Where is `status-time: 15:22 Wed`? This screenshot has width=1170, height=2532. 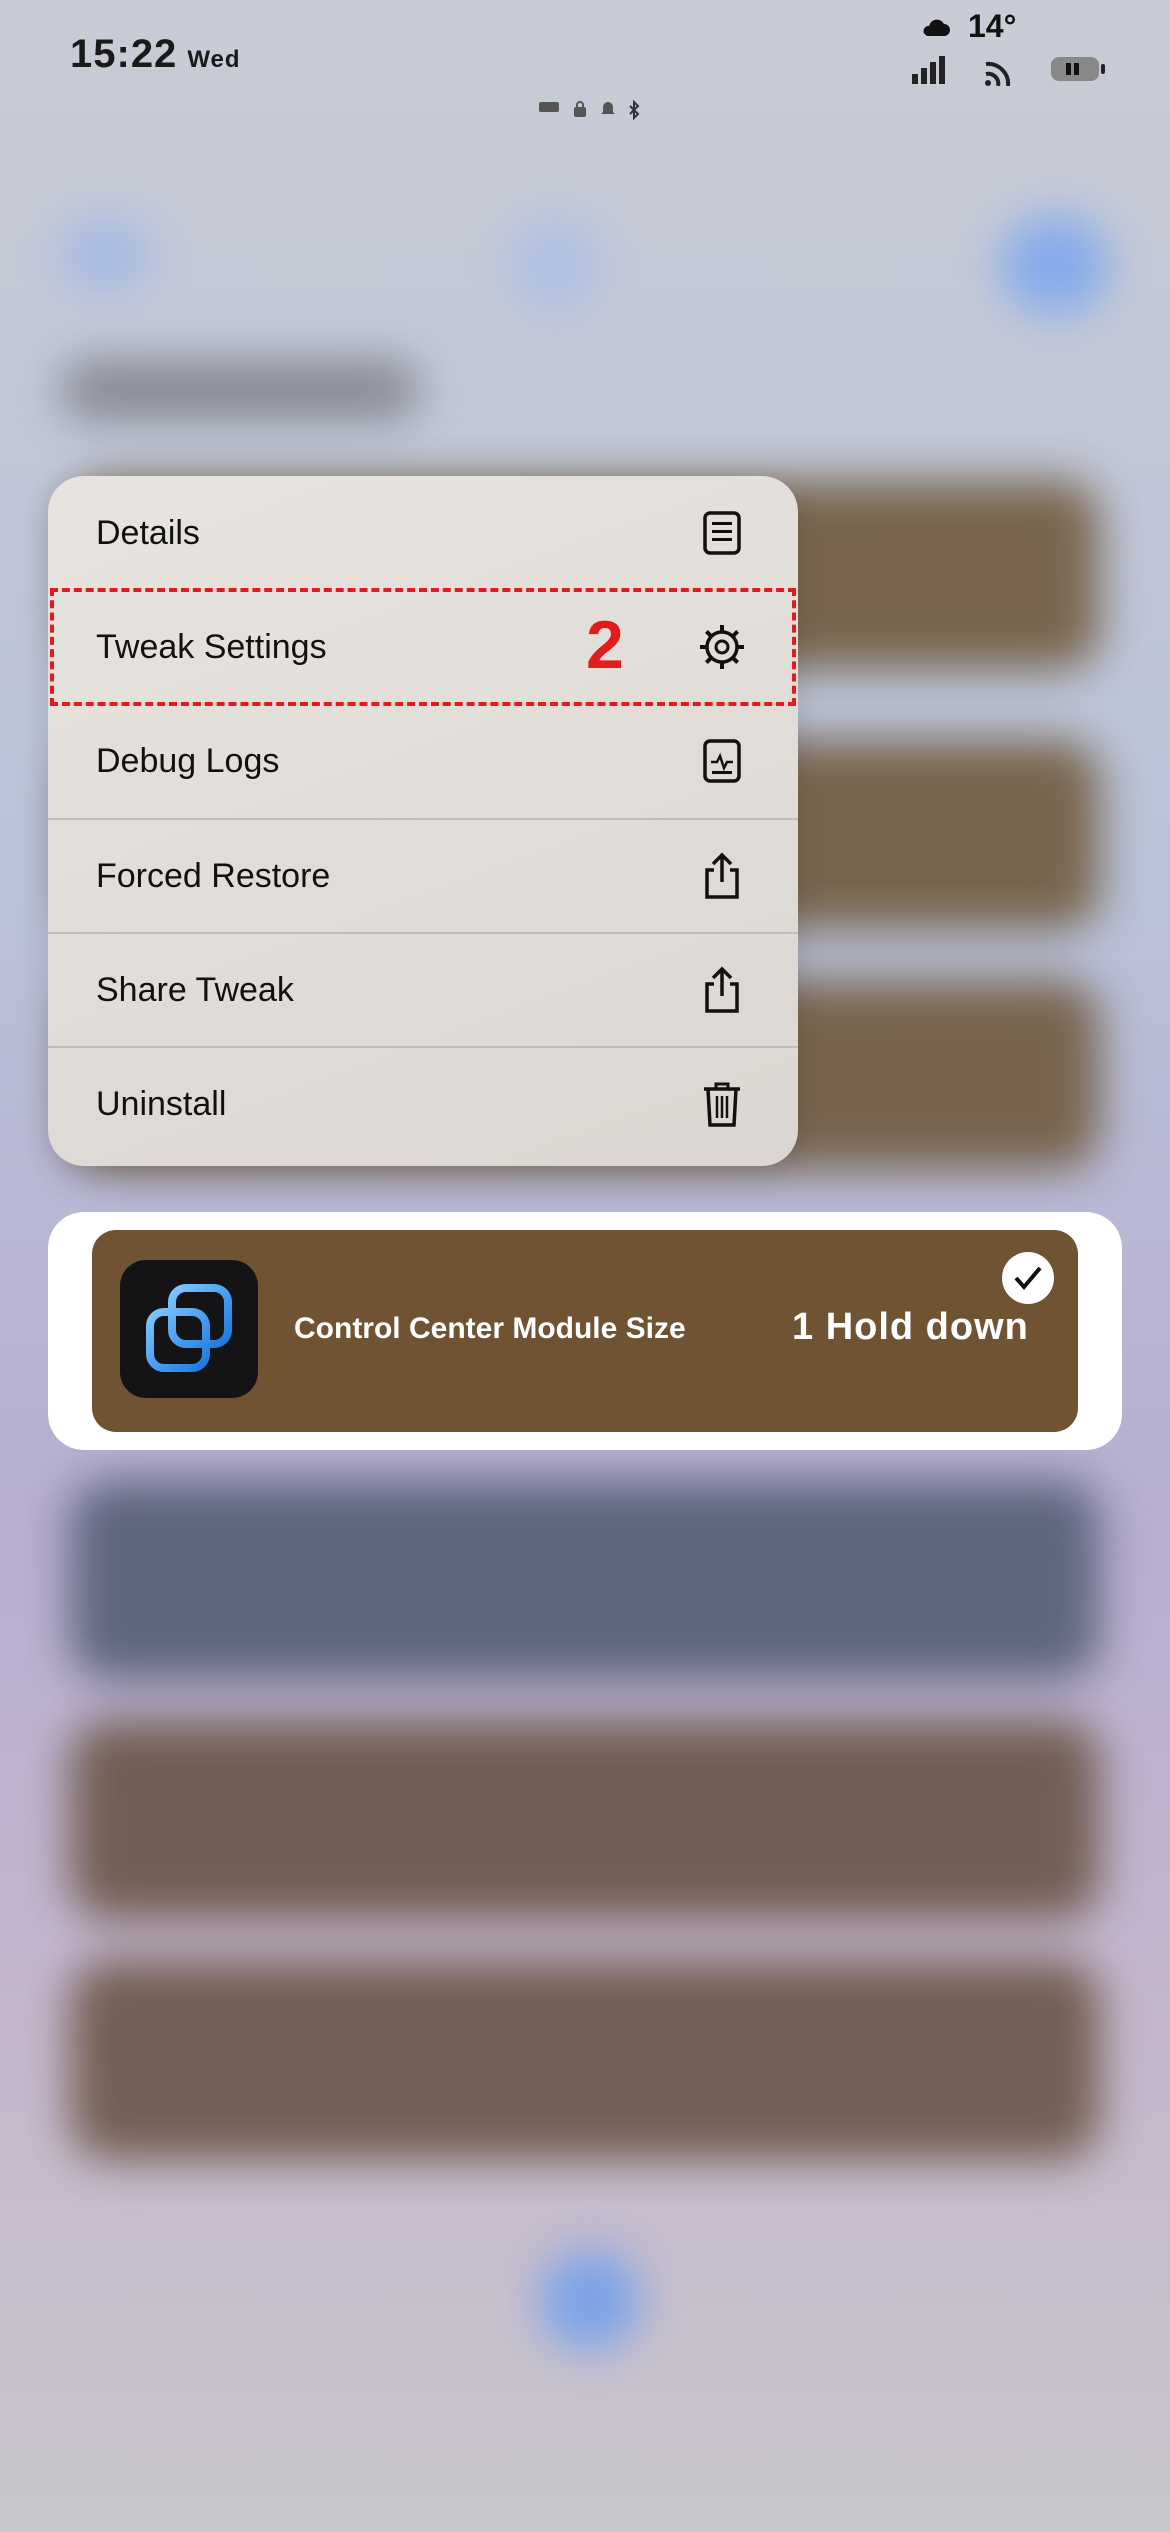 status-time: 15:22 Wed is located at coordinates (155, 54).